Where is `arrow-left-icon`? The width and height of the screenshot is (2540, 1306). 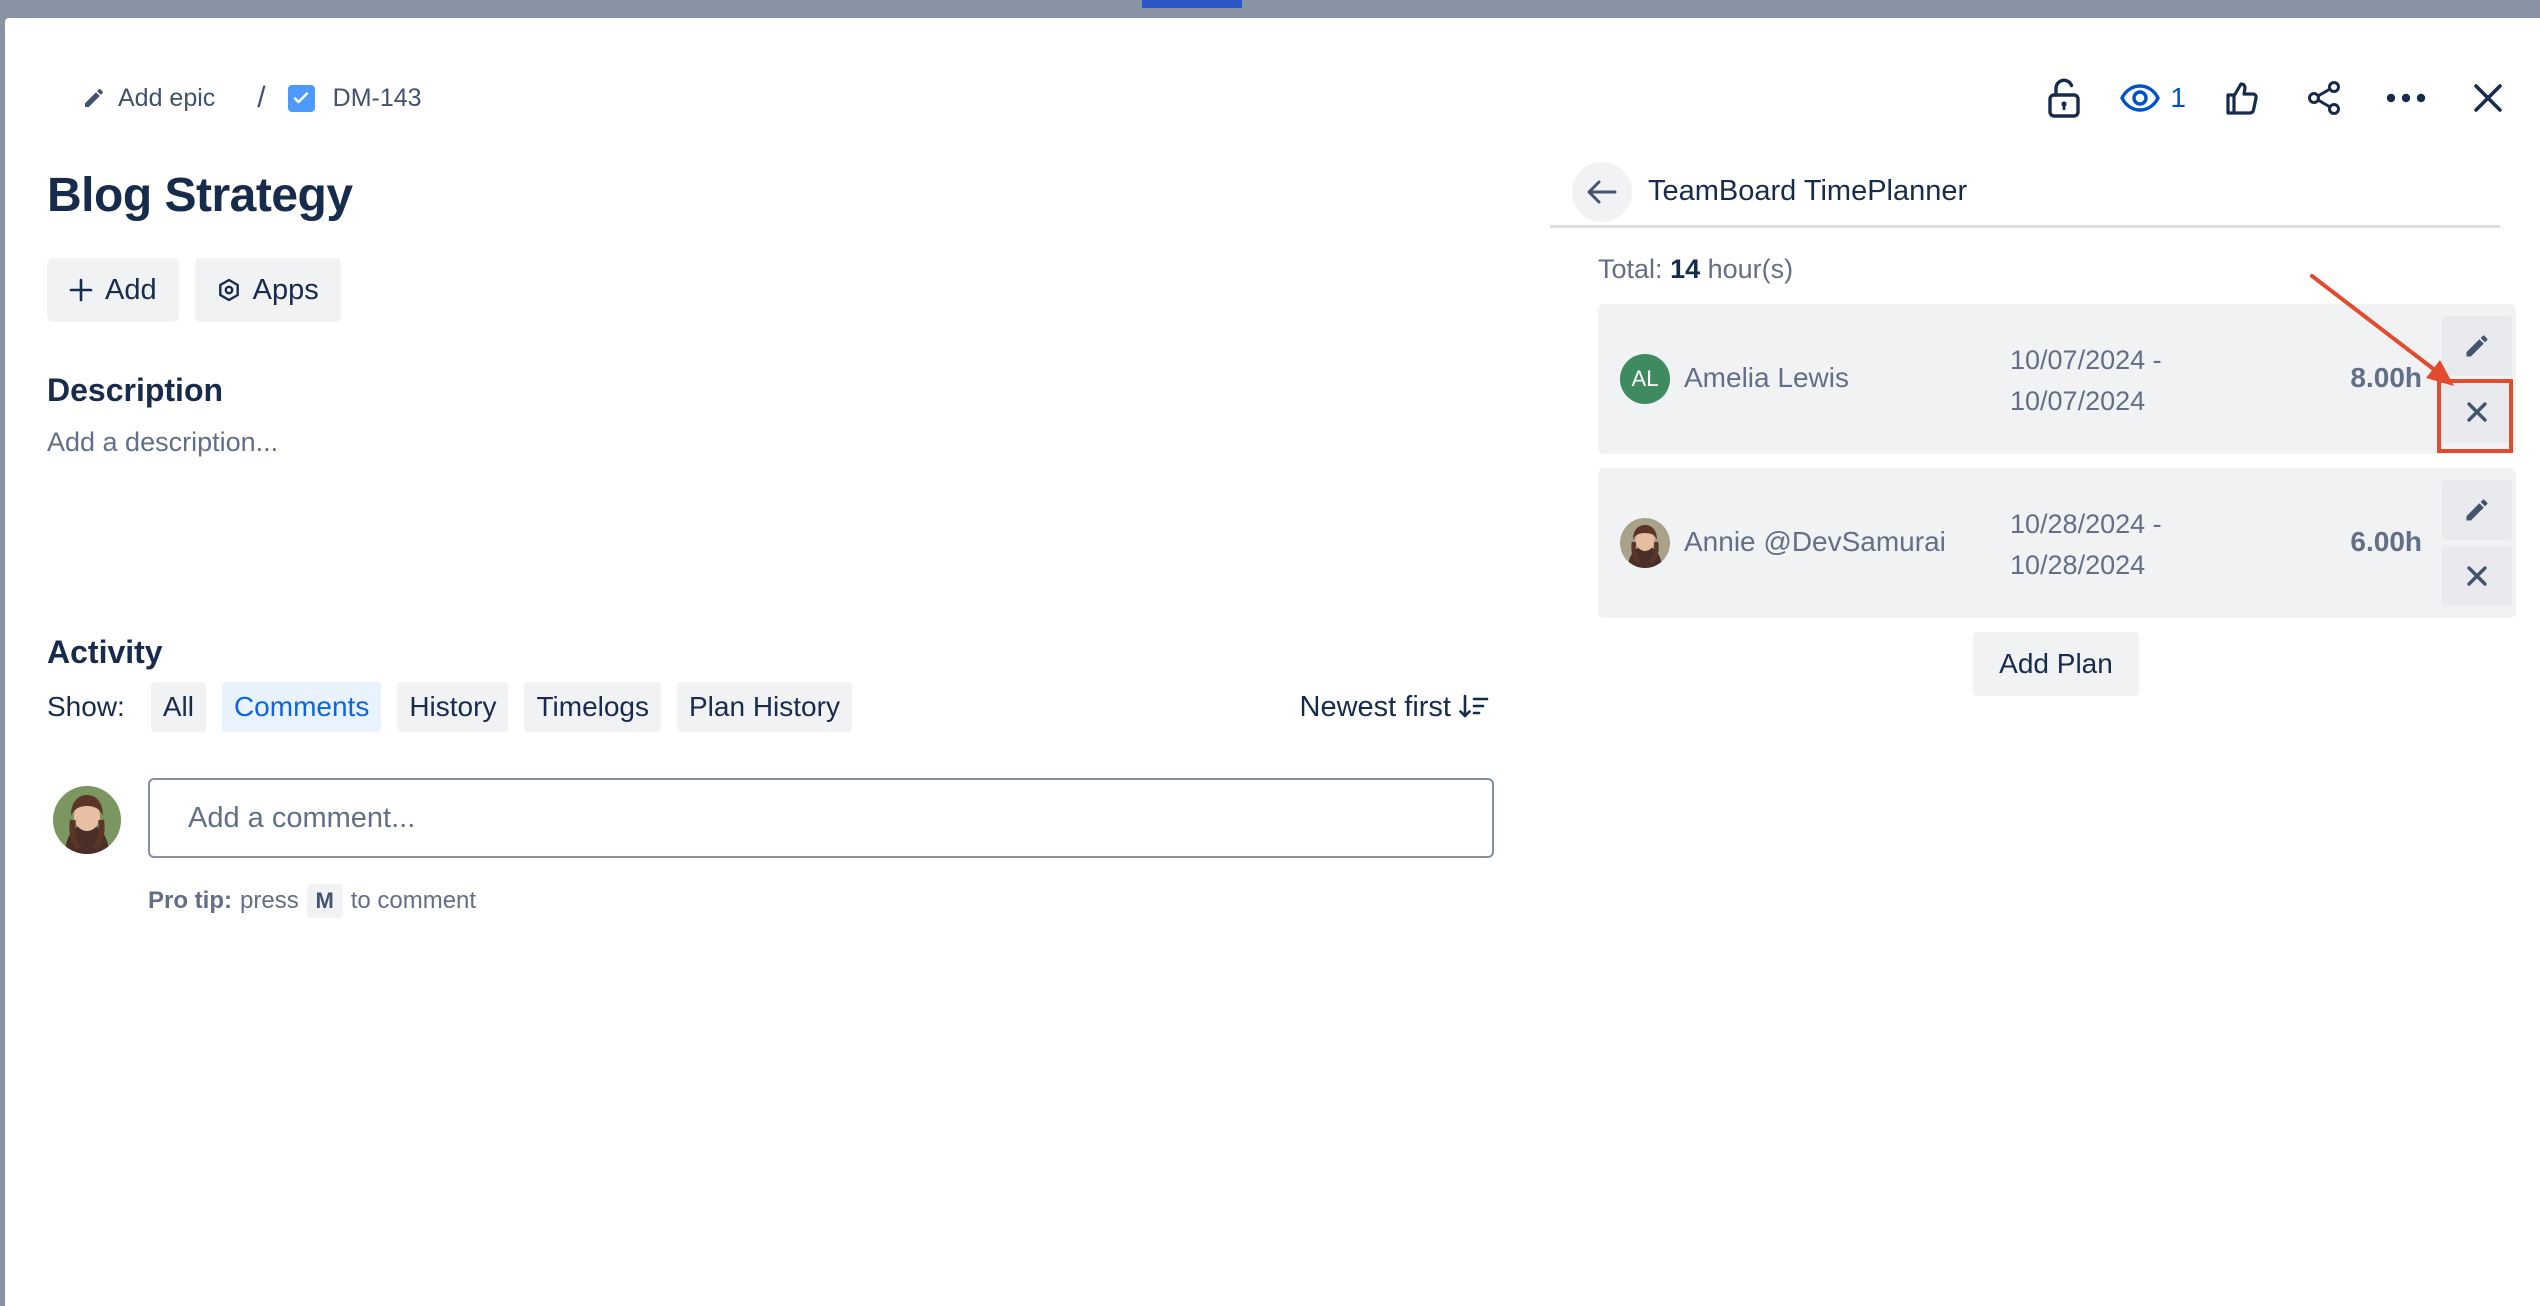 arrow-left-icon is located at coordinates (1602, 191).